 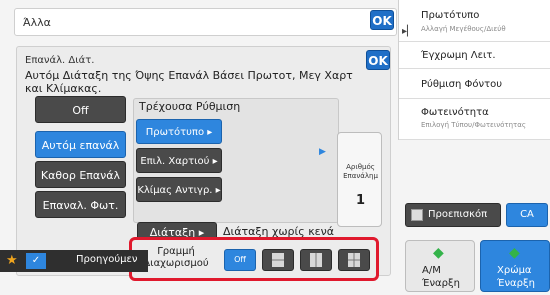 What do you see at coordinates (462, 84) in the screenshot?
I see `side-item-background-title: Ρύθμιση Φόντου` at bounding box center [462, 84].